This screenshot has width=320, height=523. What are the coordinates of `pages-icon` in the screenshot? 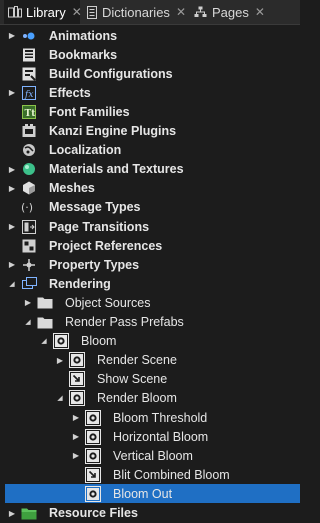 It's located at (200, 12).